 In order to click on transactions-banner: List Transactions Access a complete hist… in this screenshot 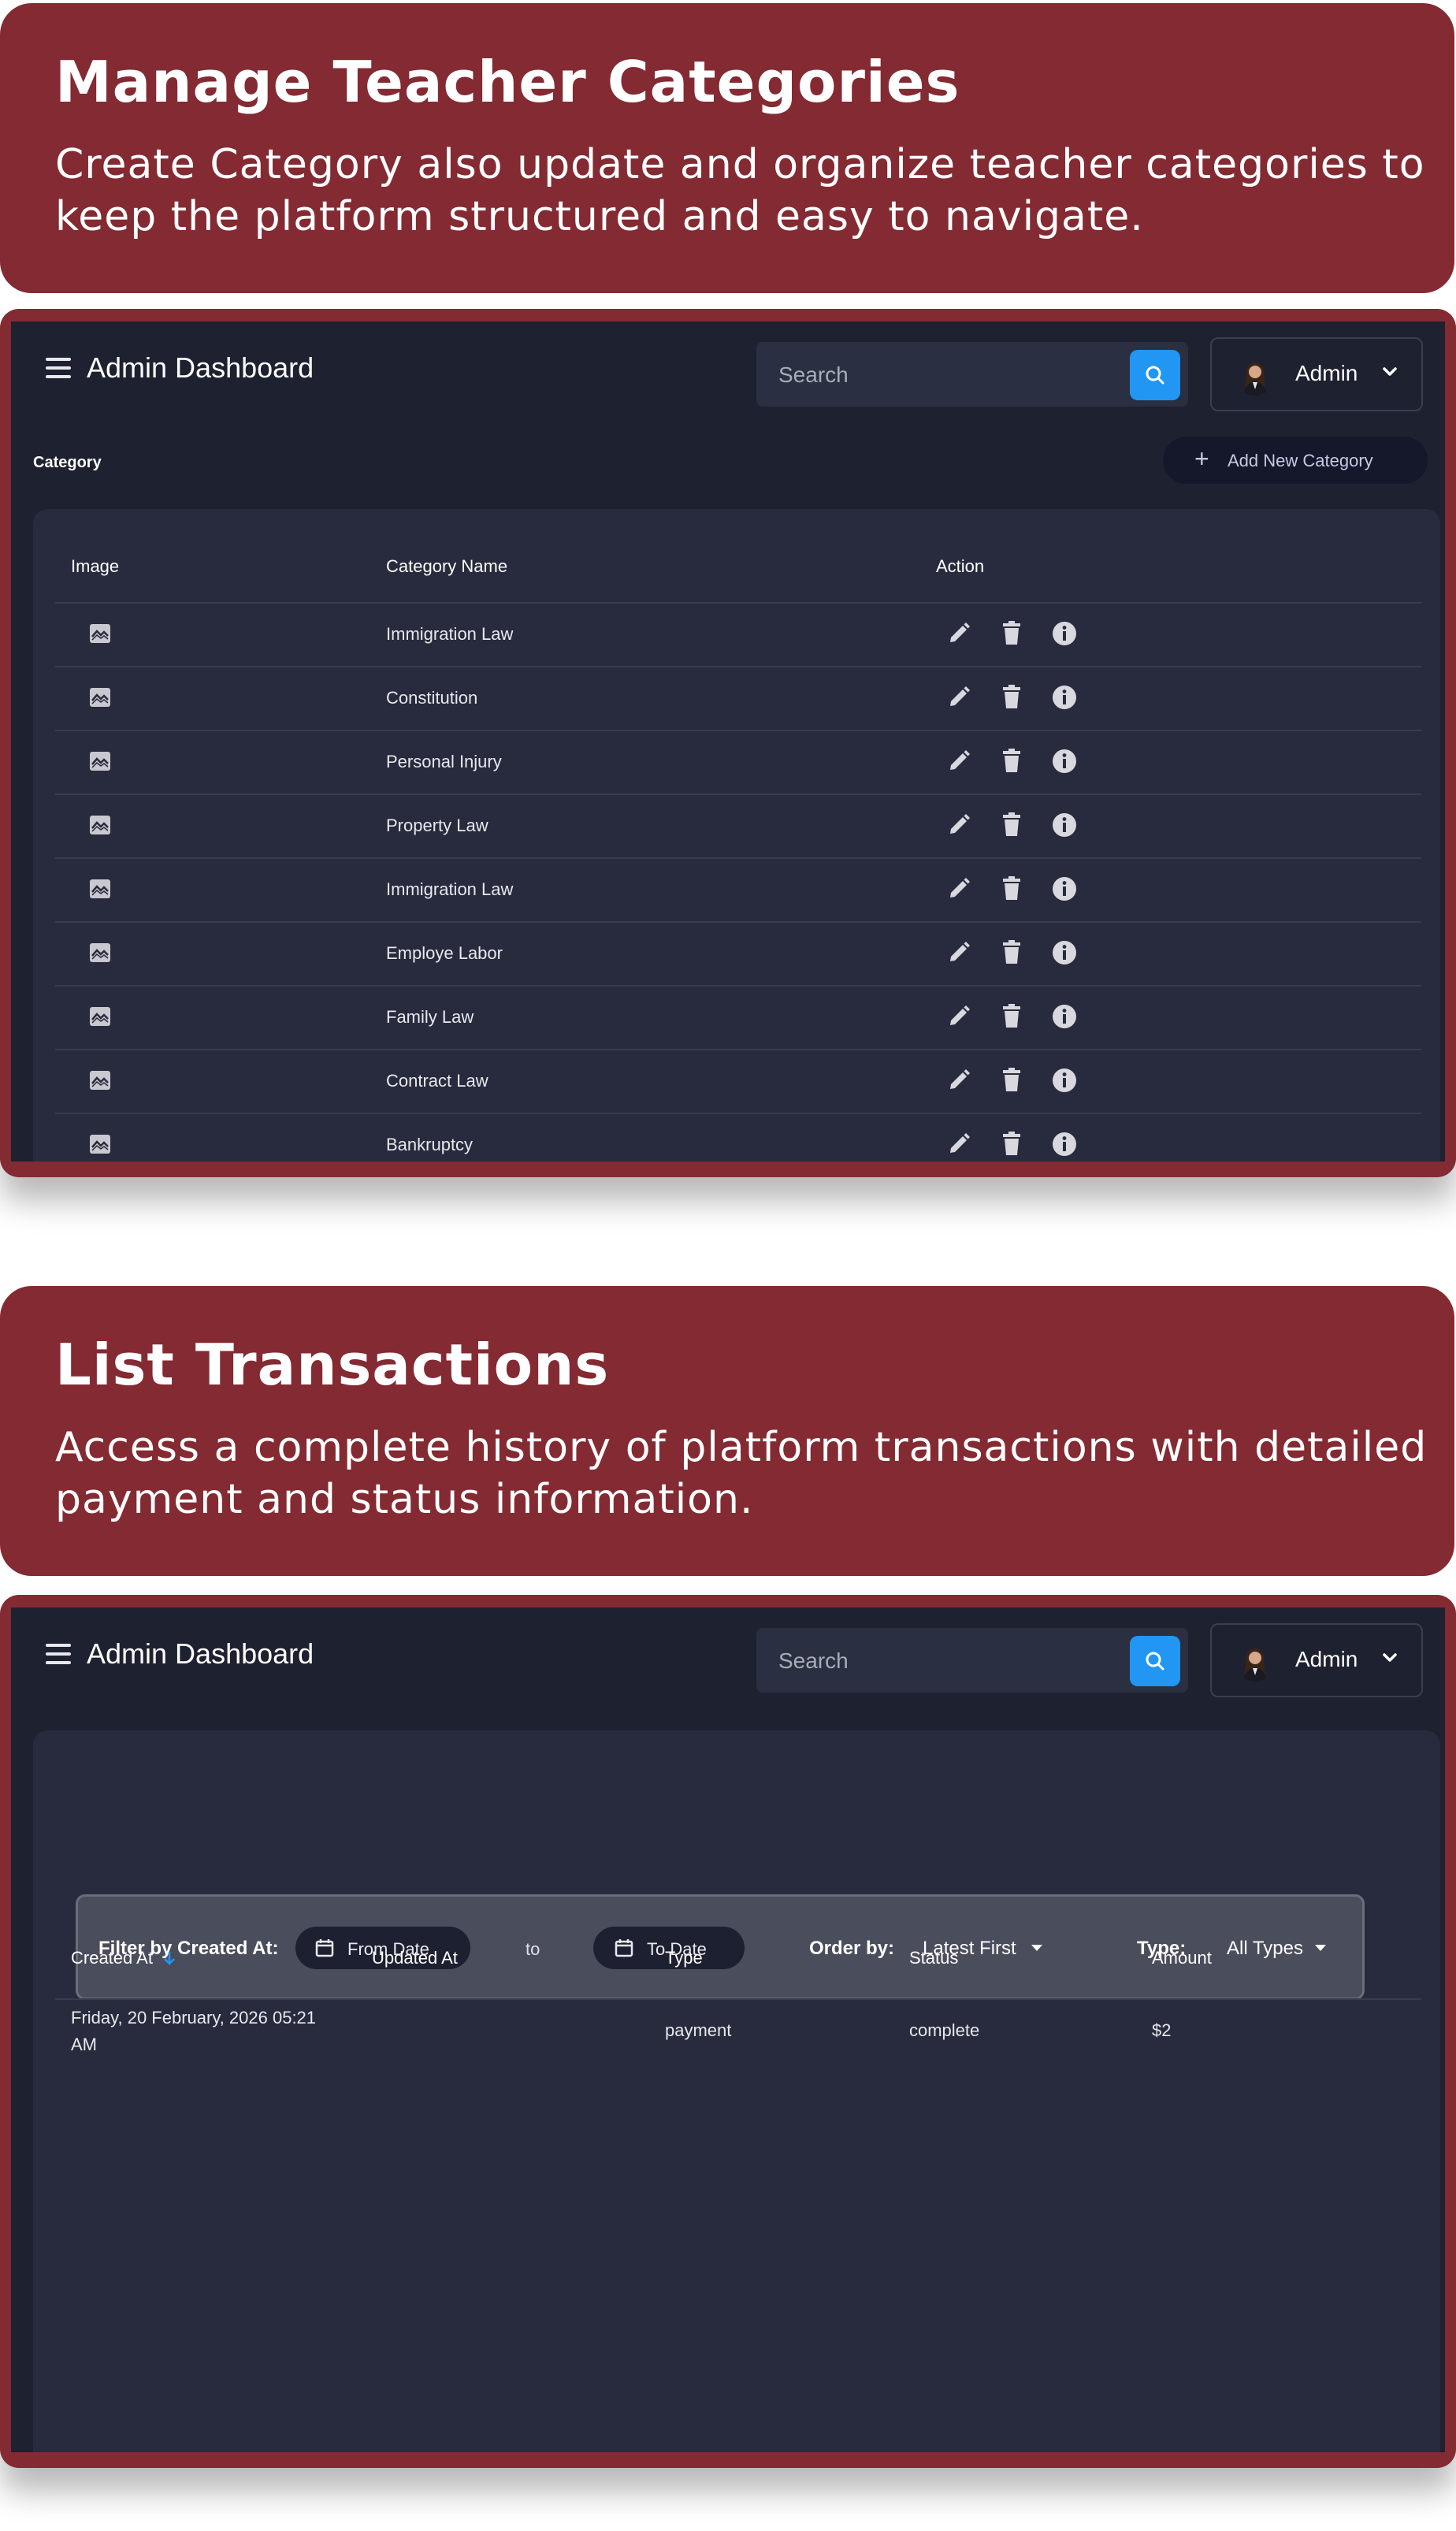, I will do `click(727, 1431)`.